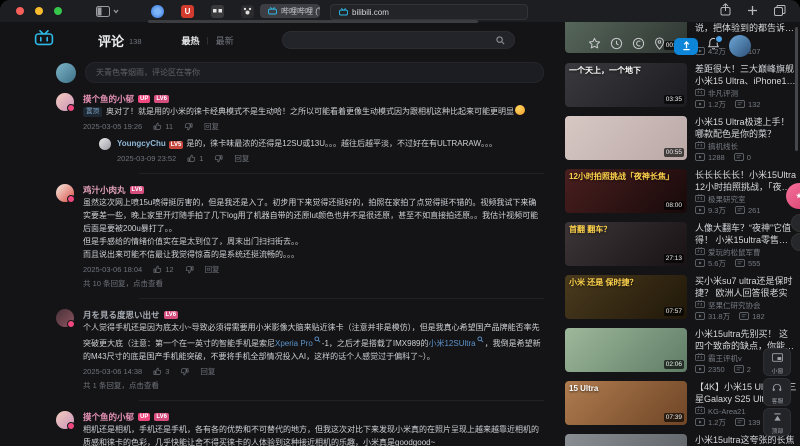  I want to click on uploader-name: 极果研究室, so click(727, 199).